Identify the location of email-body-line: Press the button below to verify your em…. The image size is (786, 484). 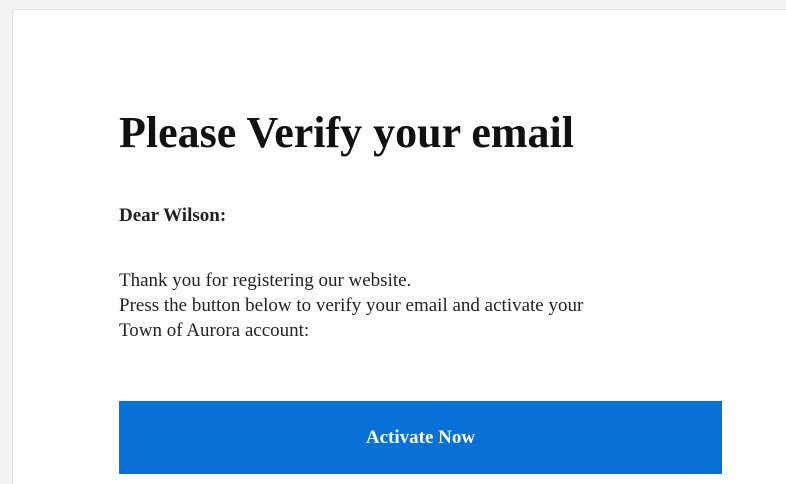
(351, 305).